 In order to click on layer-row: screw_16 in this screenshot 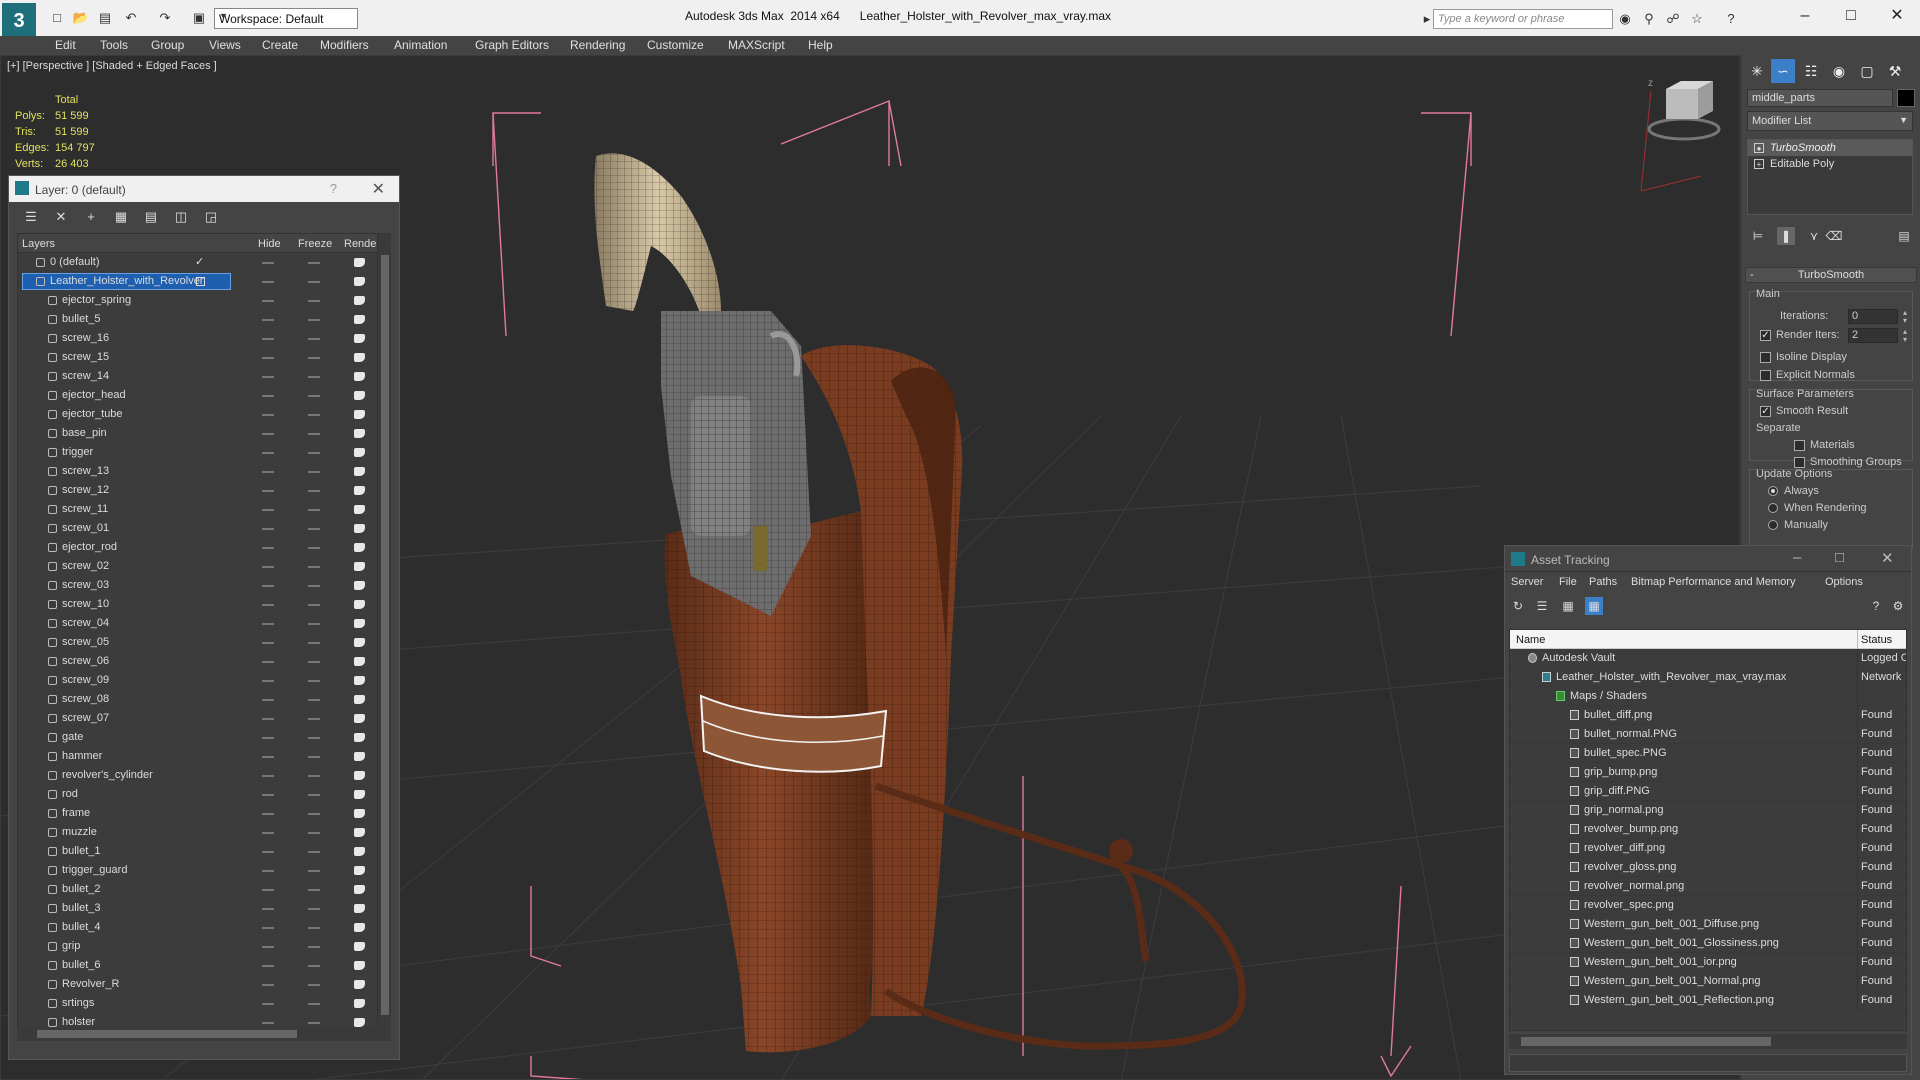, I will do `click(203, 338)`.